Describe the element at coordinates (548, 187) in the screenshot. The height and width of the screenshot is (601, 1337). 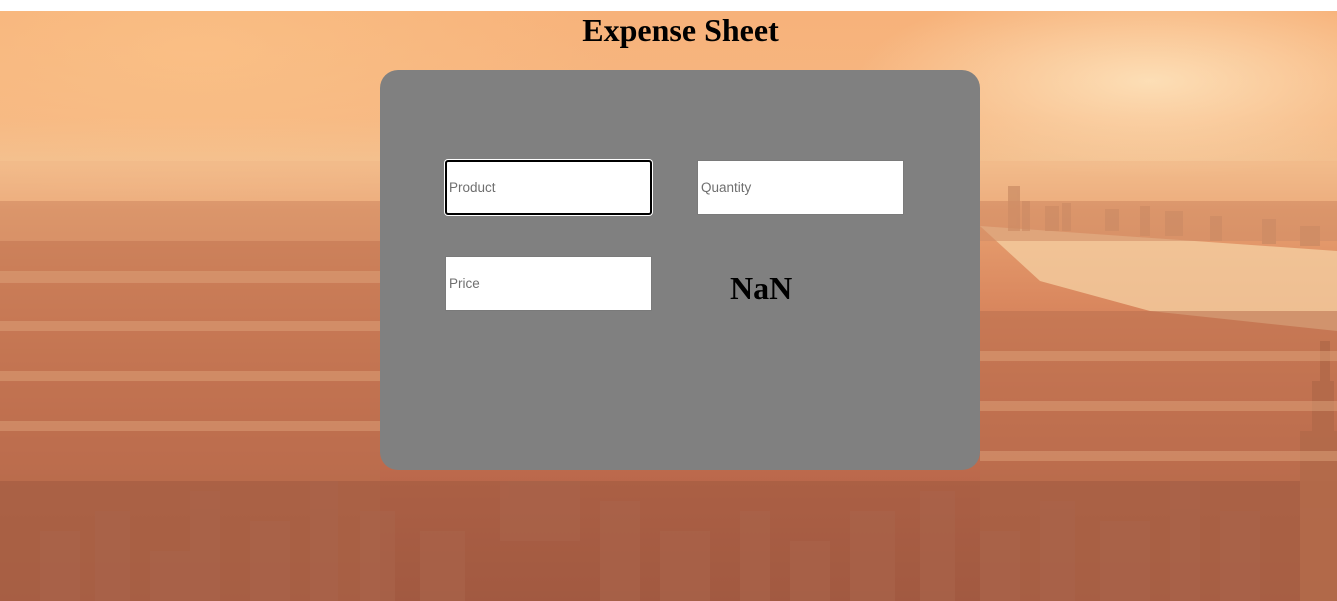
I see `product-input` at that location.